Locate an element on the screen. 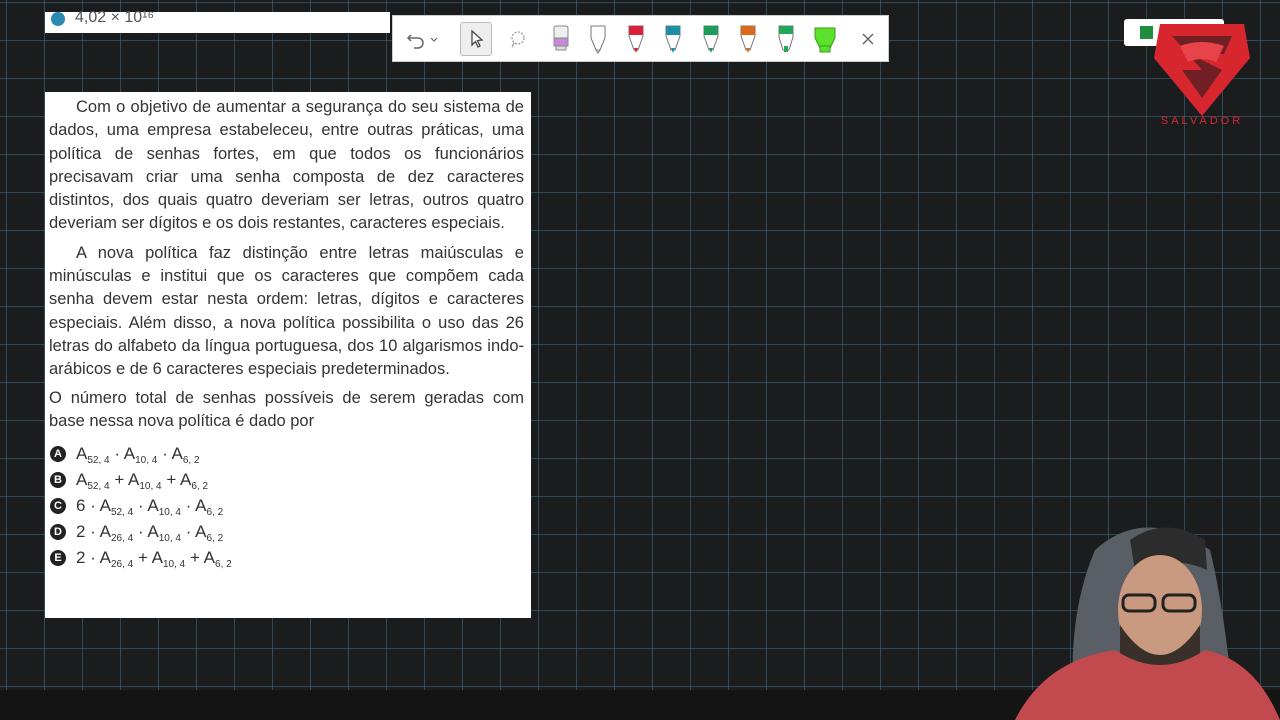 The width and height of the screenshot is (1280, 720). option-b: B A52, 4 + A10, 4 + A6, 2 is located at coordinates (286, 480).